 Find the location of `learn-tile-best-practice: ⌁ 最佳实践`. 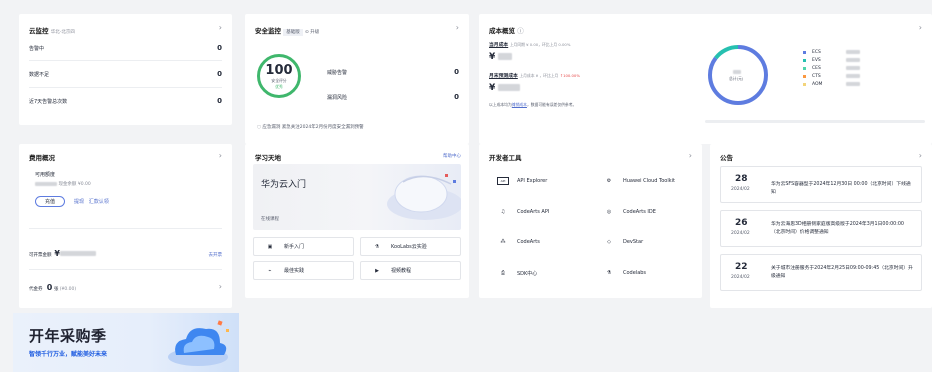

learn-tile-best-practice: ⌁ 最佳实践 is located at coordinates (303, 270).